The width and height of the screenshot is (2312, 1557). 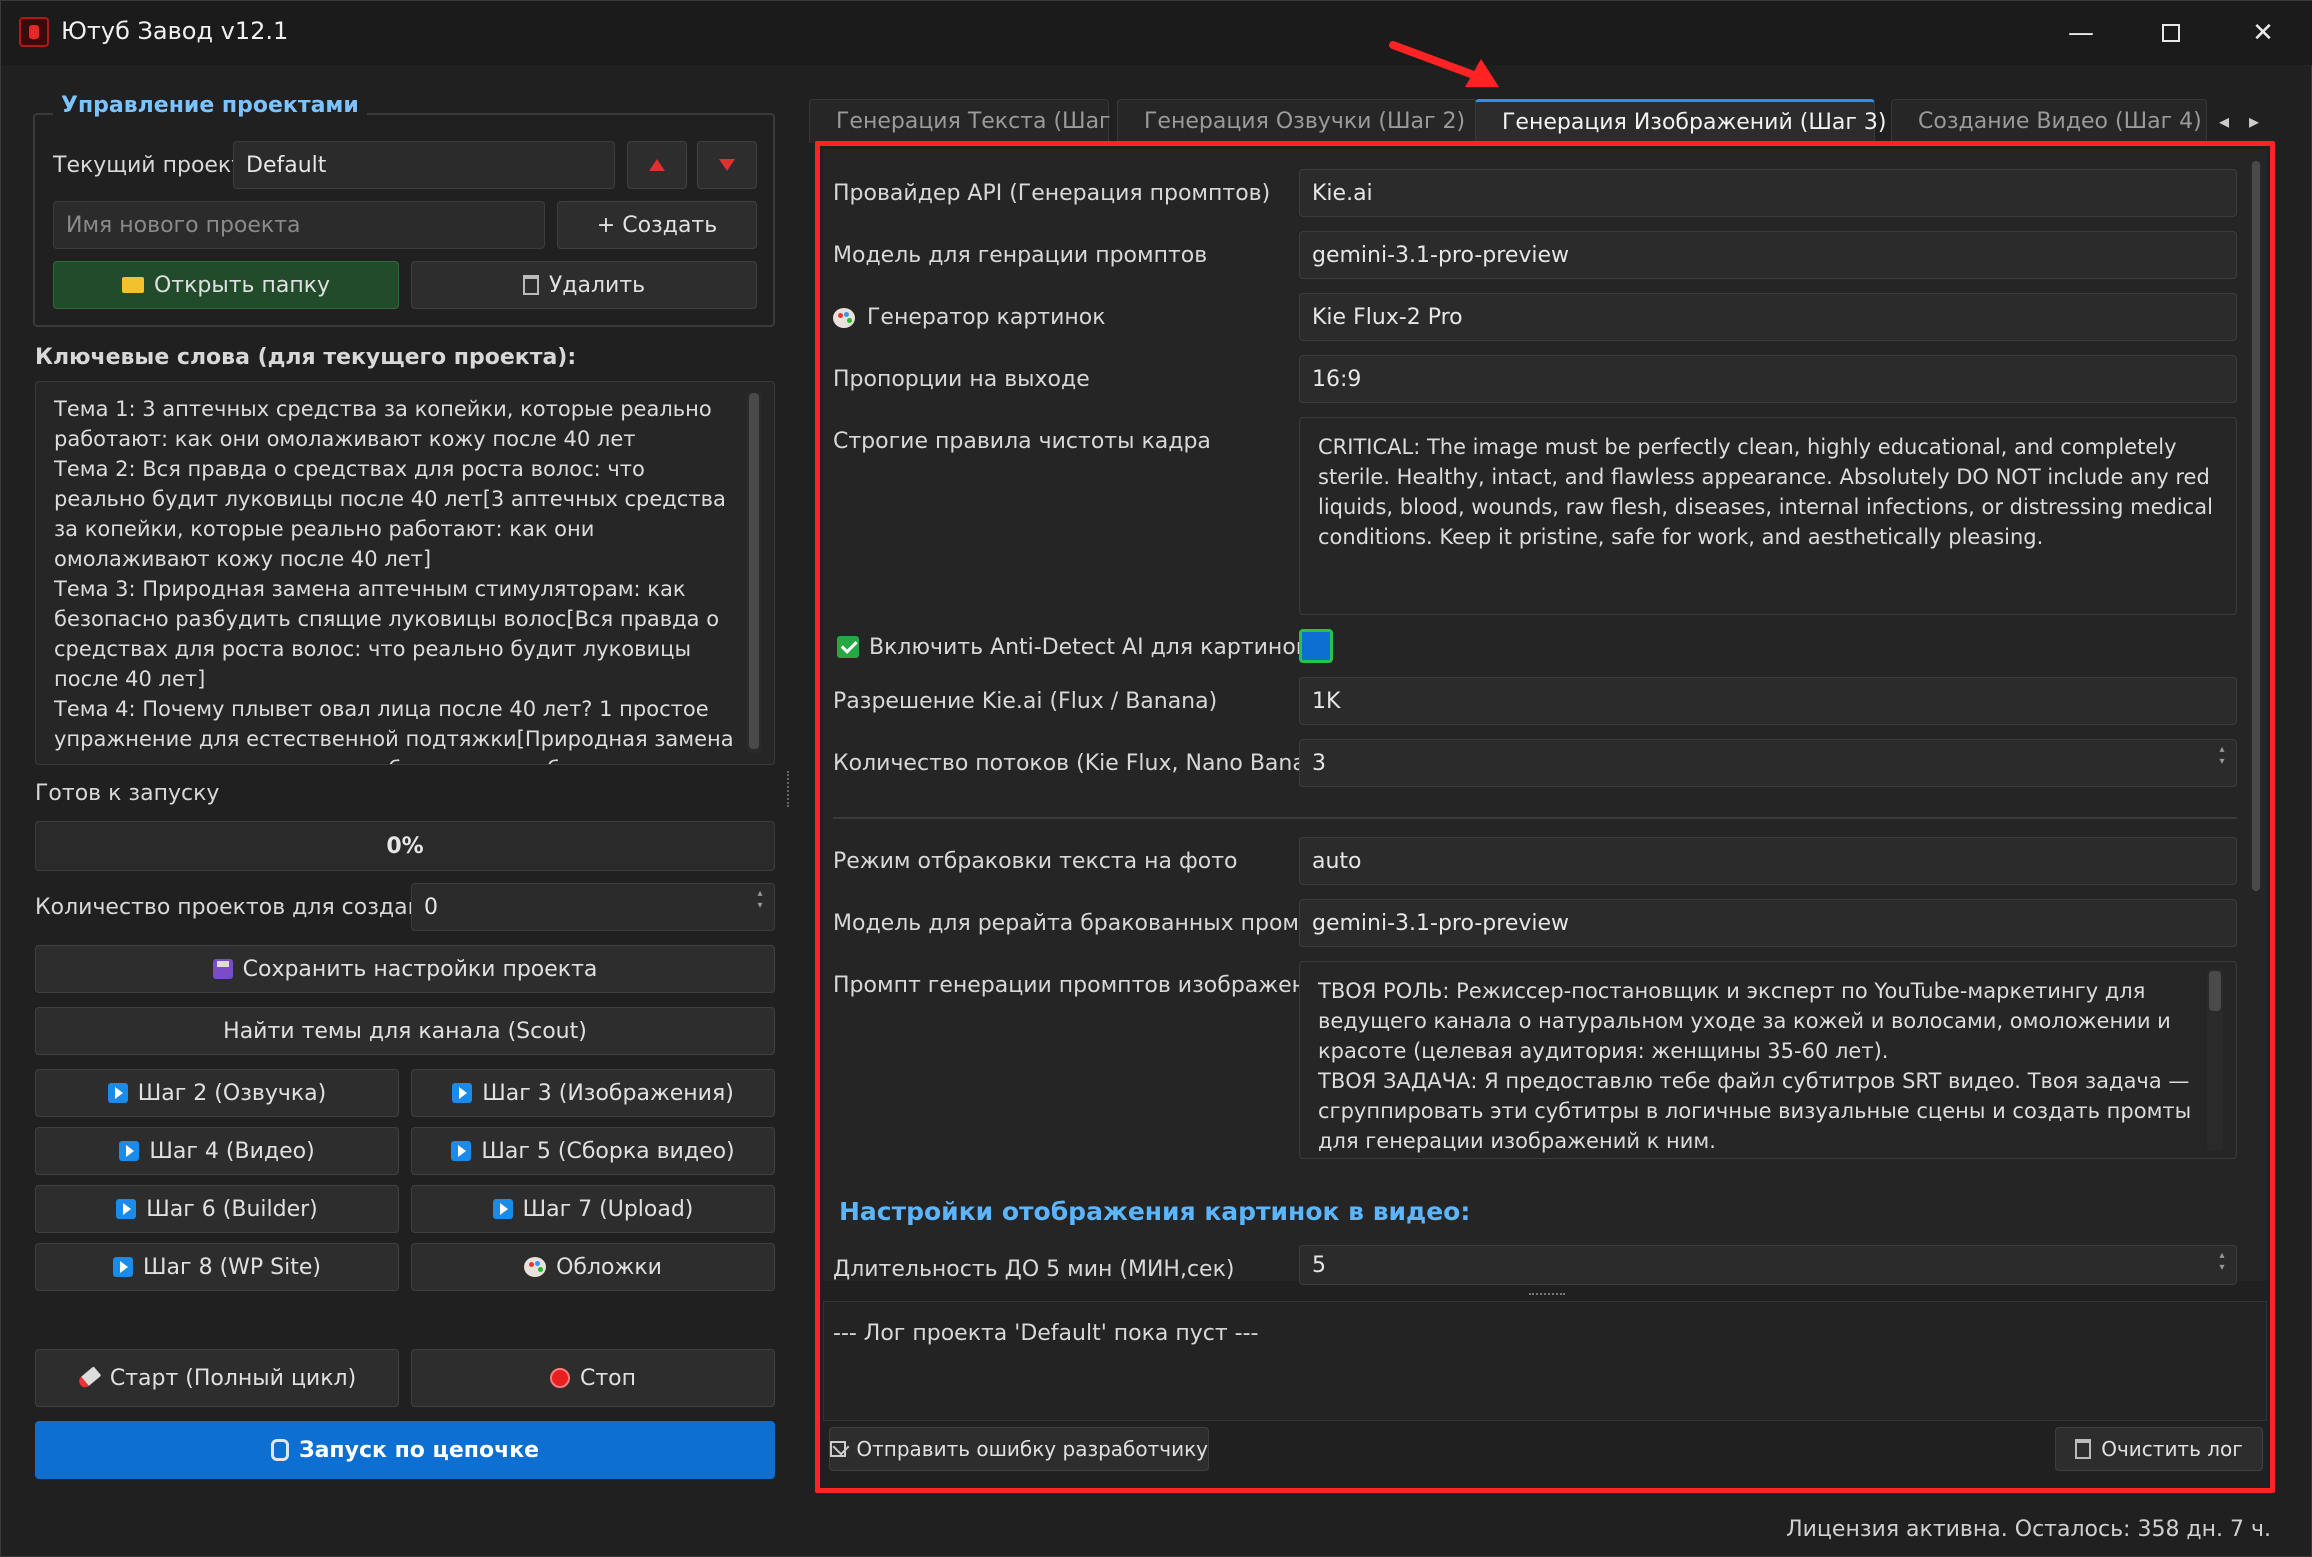 I want to click on start-full-cycle-button: Старт (Полный цикл), so click(x=217, y=1378).